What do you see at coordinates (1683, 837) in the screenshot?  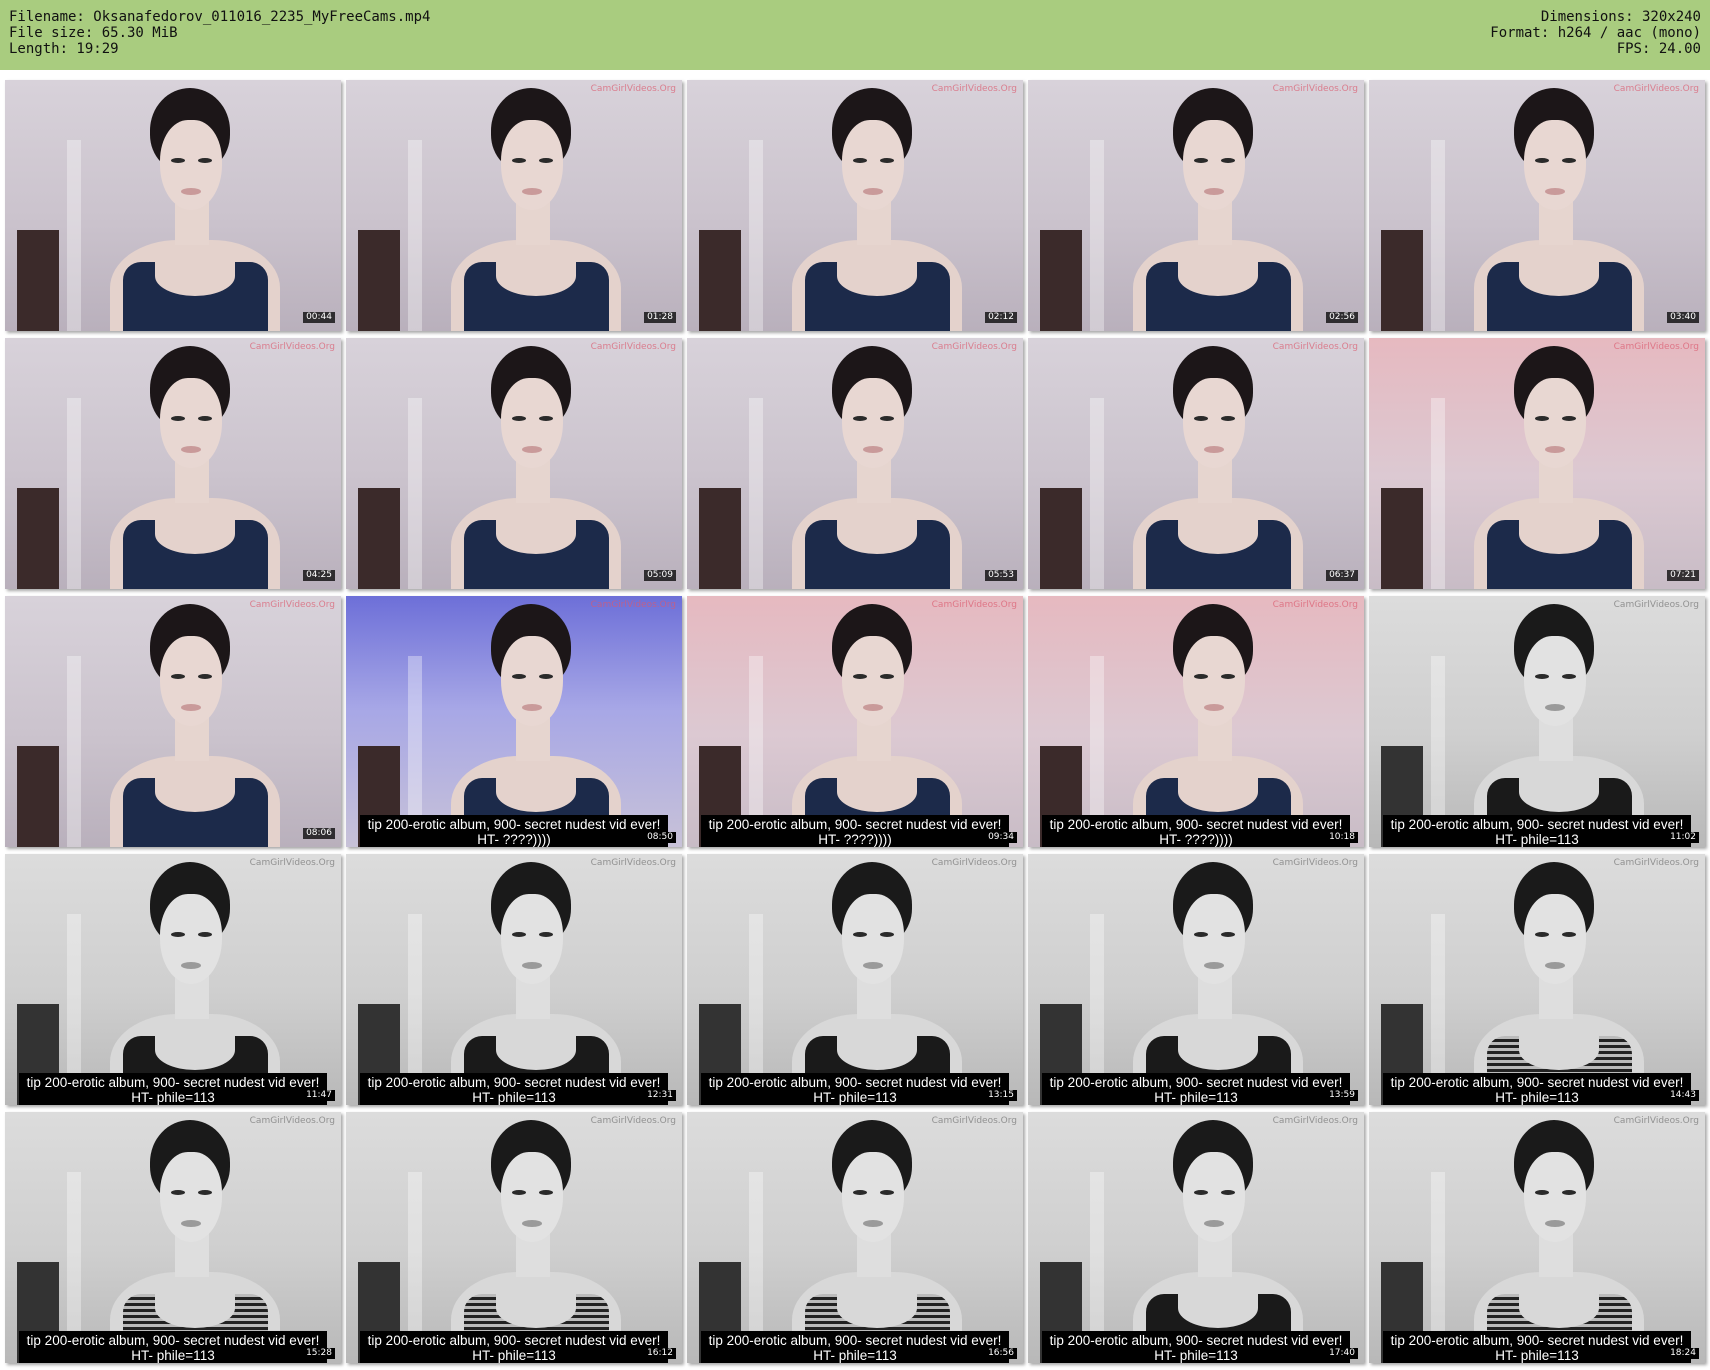 I see `thumbnail-timestamp: 11:02` at bounding box center [1683, 837].